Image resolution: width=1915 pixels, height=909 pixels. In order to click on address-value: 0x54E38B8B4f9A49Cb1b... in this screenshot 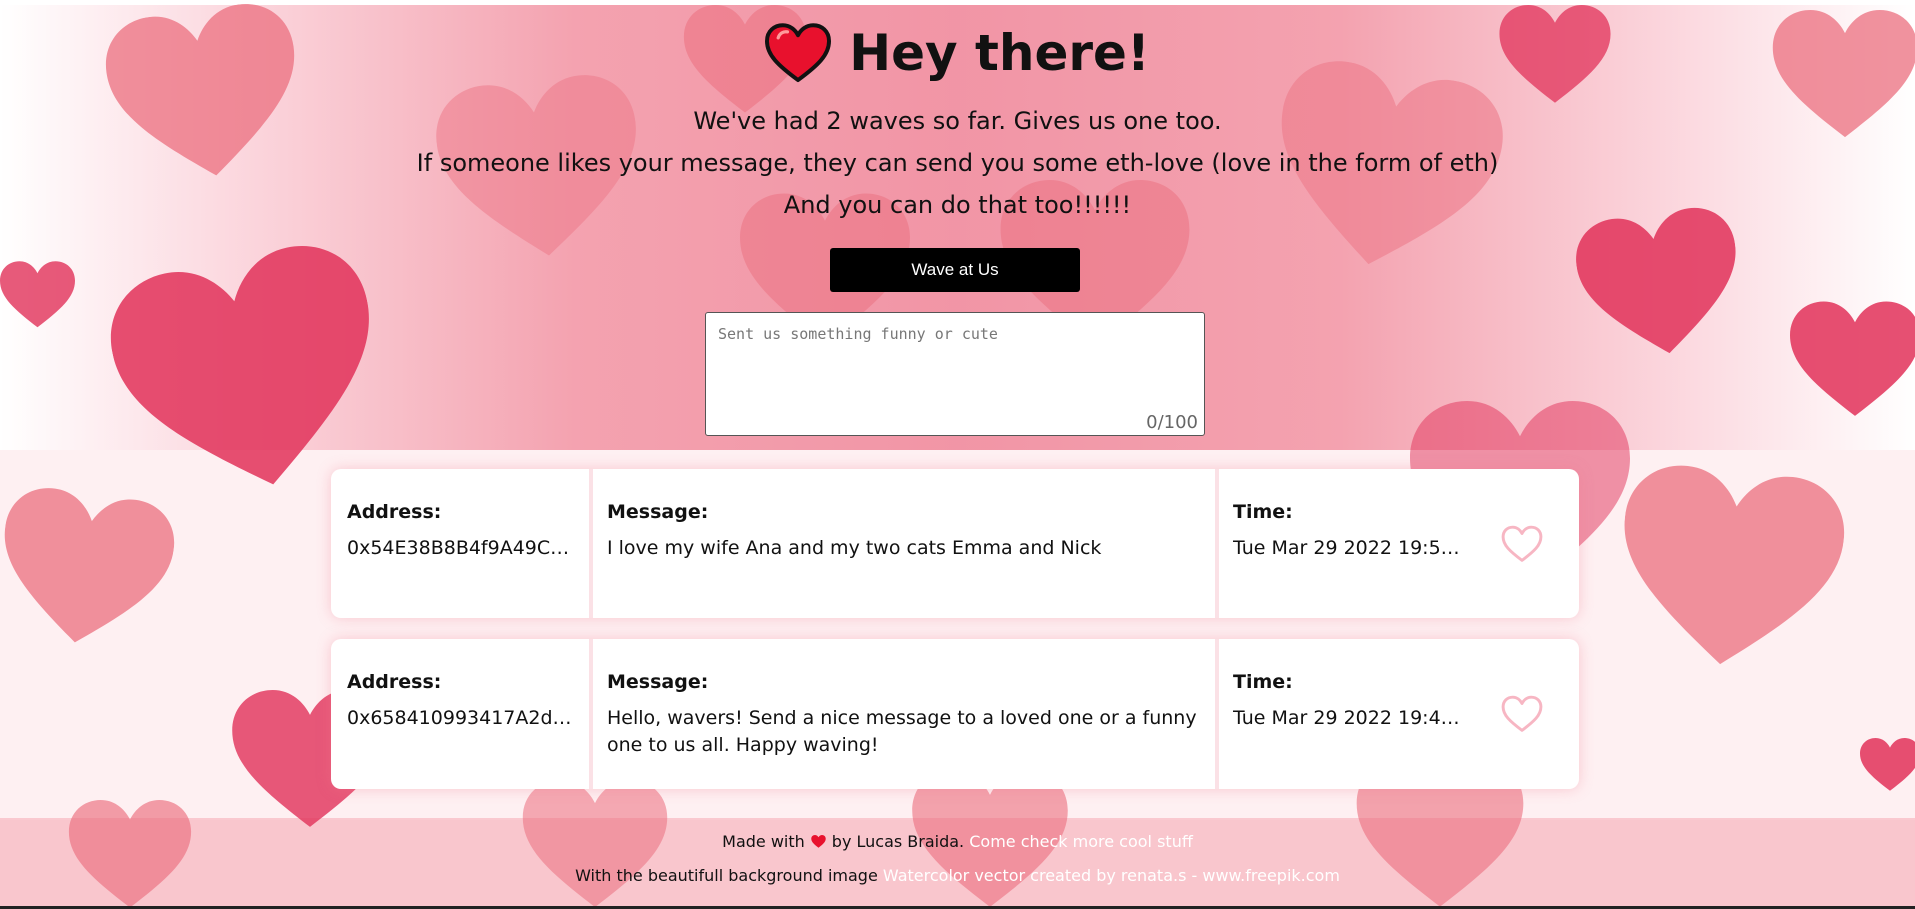, I will do `click(462, 548)`.